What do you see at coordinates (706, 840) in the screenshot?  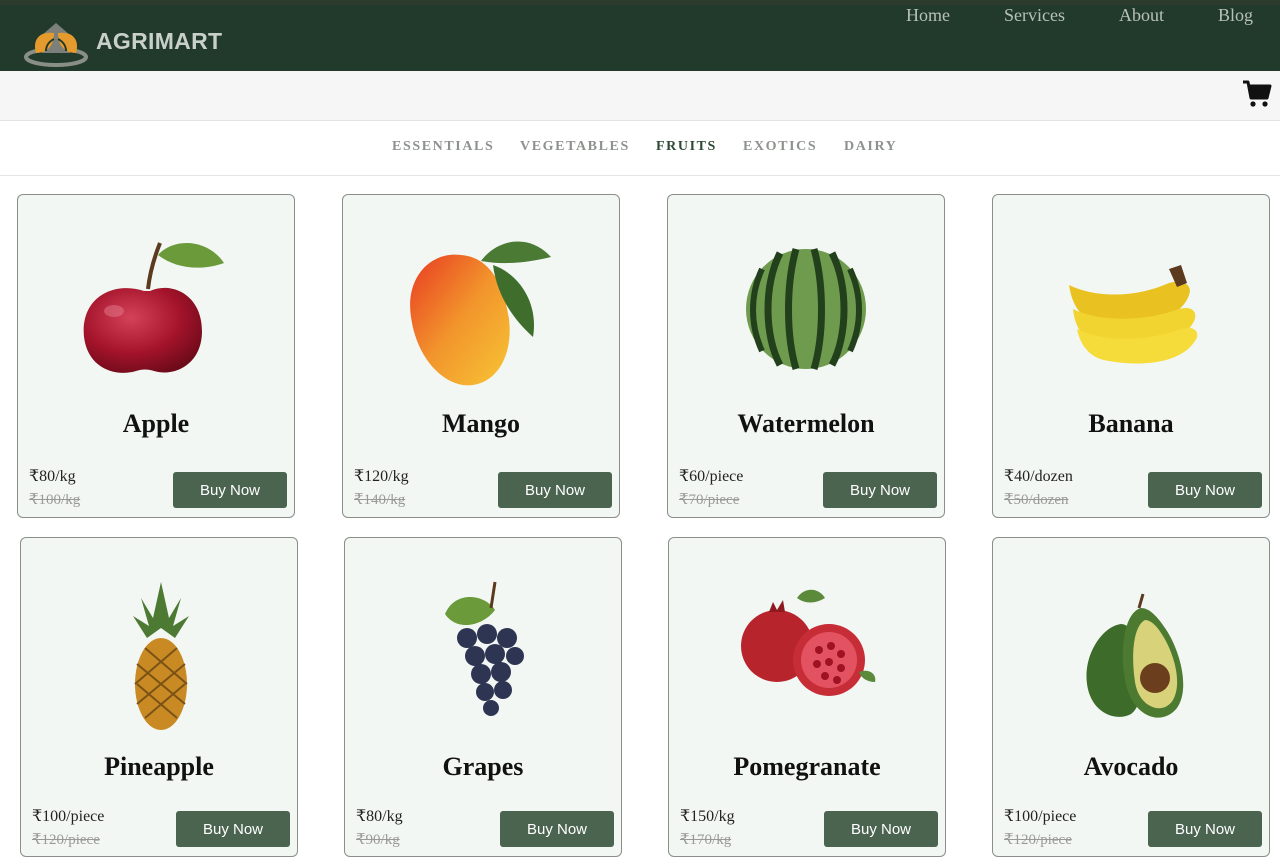 I see `product-old-price: ₹170/kg` at bounding box center [706, 840].